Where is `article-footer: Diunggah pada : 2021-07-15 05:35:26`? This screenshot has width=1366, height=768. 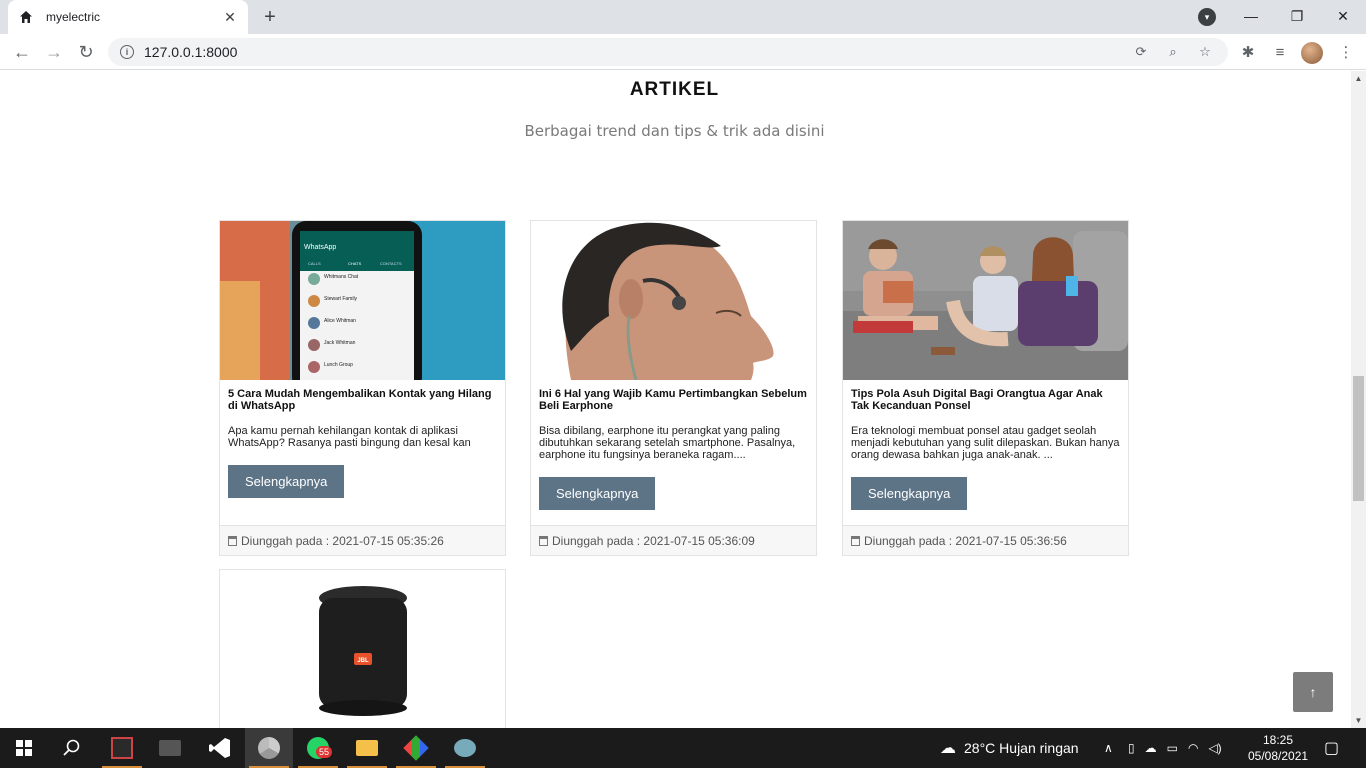
article-footer: Diunggah pada : 2021-07-15 05:35:26 is located at coordinates (362, 540).